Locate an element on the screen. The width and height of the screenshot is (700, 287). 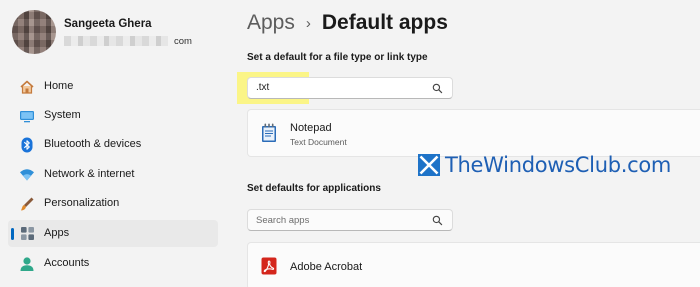
sidebar-item-accounts: Accounts is located at coordinates (113, 263).